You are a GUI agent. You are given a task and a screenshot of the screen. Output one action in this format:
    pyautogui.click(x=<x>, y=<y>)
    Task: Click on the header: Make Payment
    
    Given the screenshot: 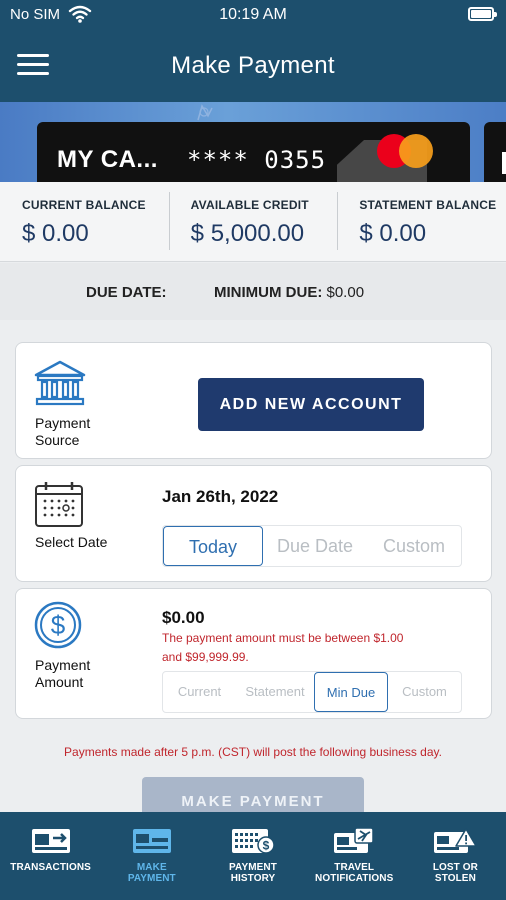 What is the action you would take?
    pyautogui.click(x=253, y=66)
    